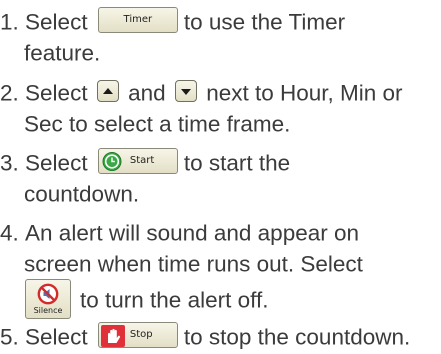 The height and width of the screenshot is (354, 441). I want to click on step-text: to start the, so click(237, 163).